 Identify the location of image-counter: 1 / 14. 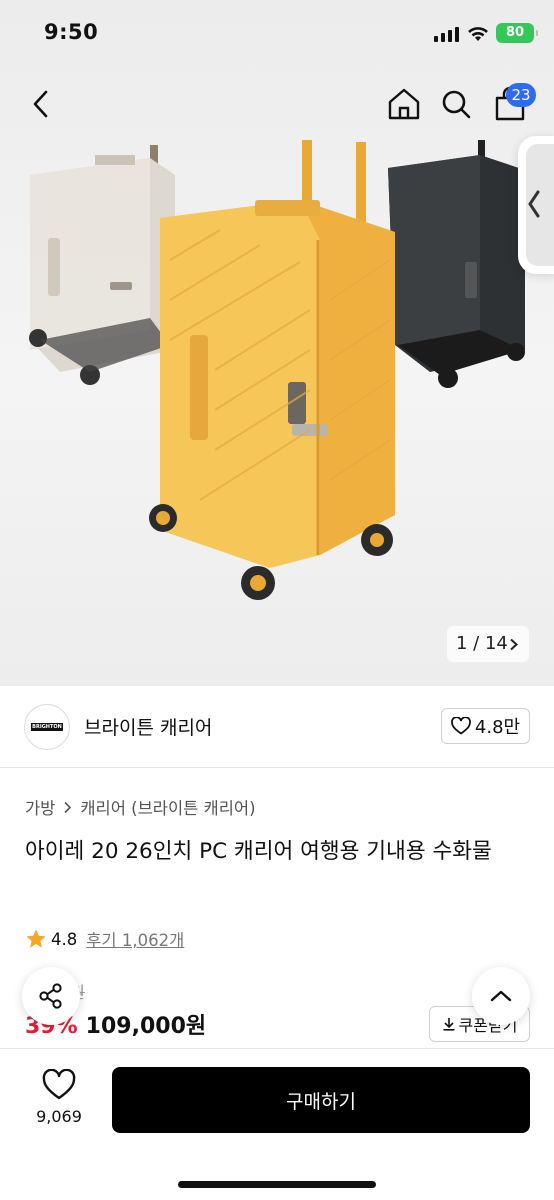
(488, 644).